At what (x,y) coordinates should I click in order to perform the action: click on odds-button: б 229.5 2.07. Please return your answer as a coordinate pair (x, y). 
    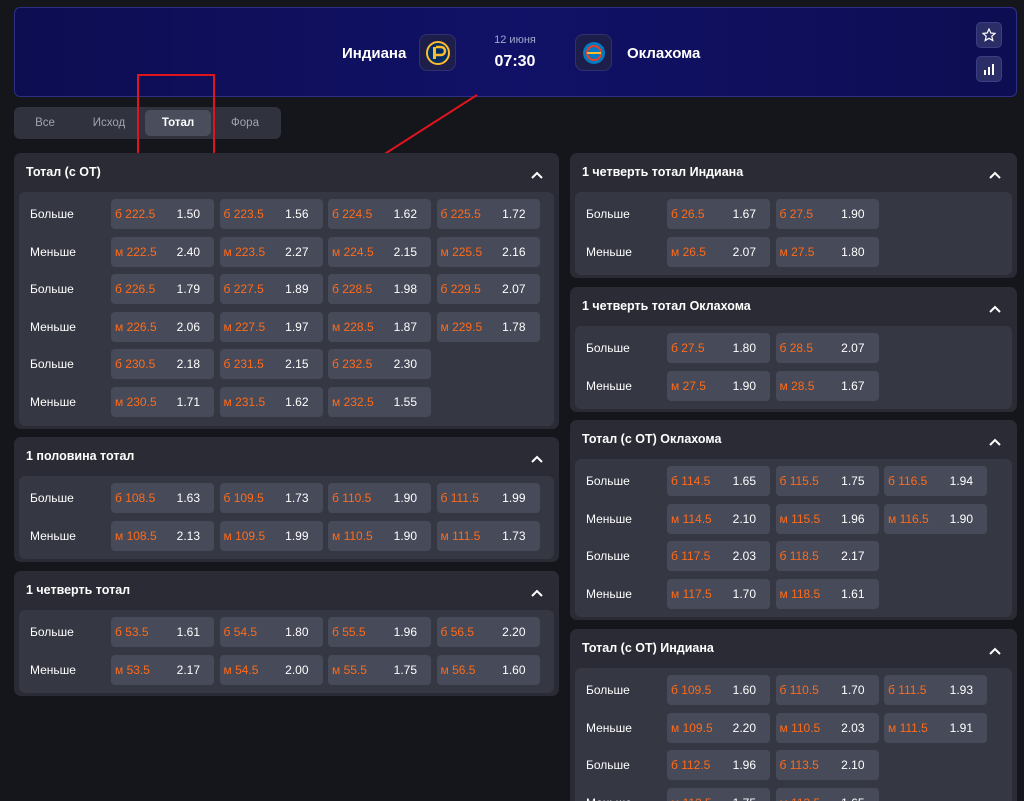
    Looking at the image, I should click on (488, 289).